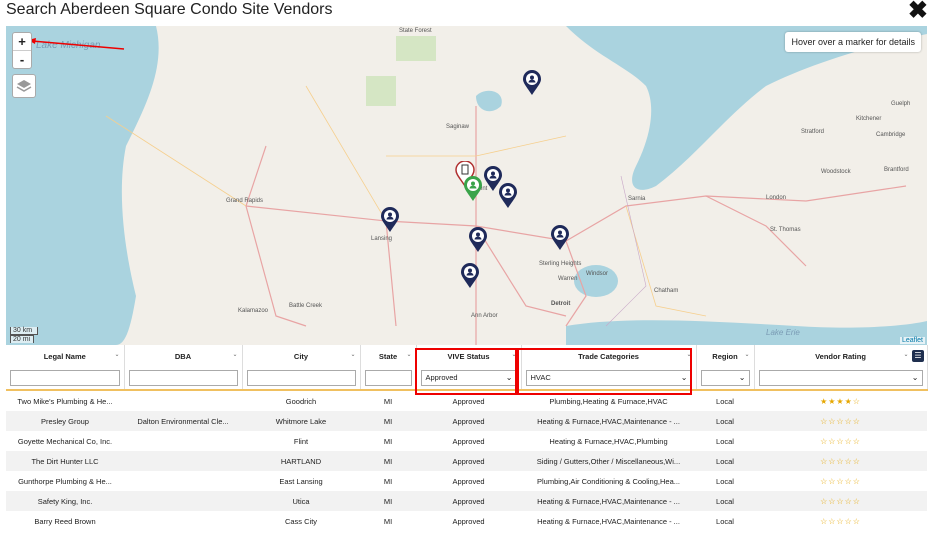 Image resolution: width=936 pixels, height=538 pixels. I want to click on leaflet-attribution: Leaflet, so click(912, 340).